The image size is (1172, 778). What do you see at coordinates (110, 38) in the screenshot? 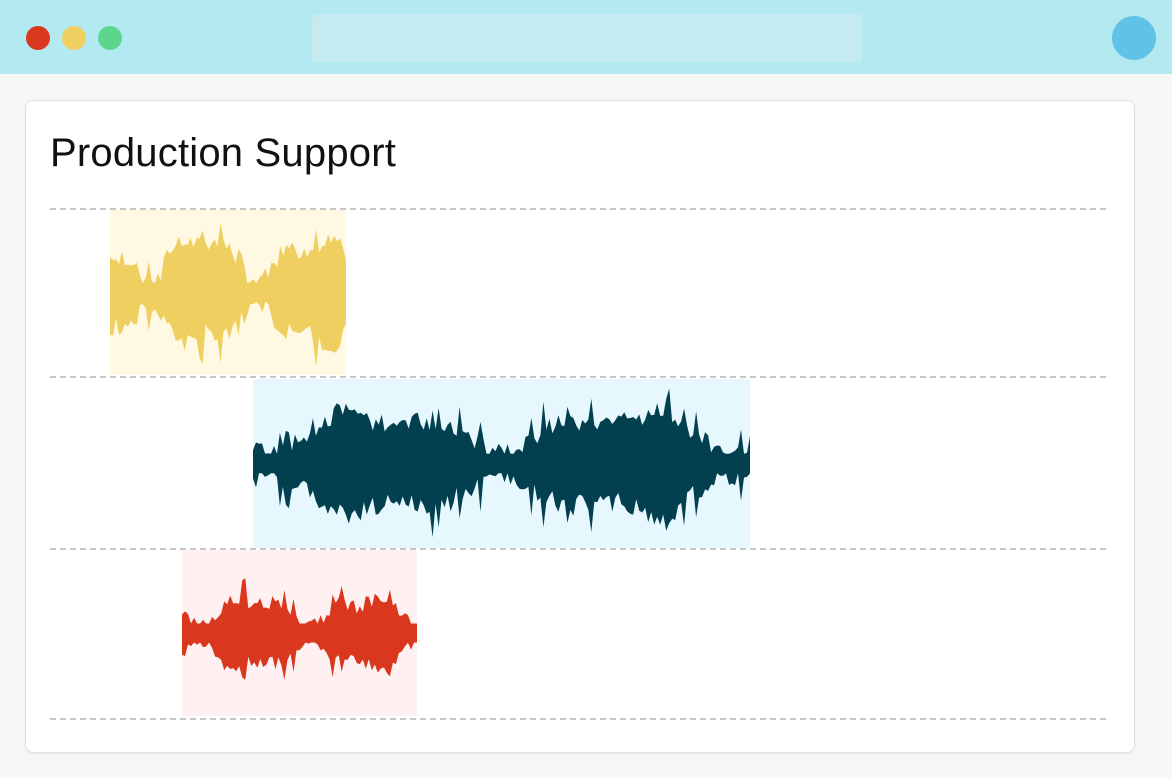
I see `maximize-window-button` at bounding box center [110, 38].